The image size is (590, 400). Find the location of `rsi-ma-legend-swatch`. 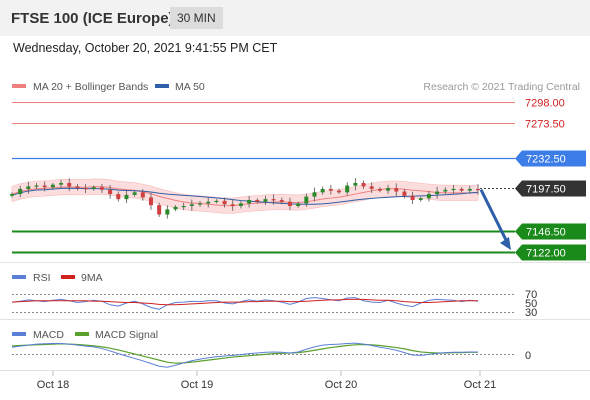

rsi-ma-legend-swatch is located at coordinates (68, 277).